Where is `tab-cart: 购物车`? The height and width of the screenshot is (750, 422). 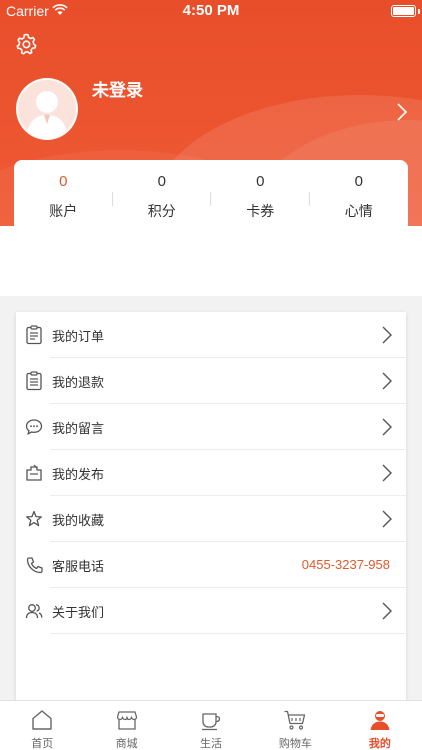 tab-cart: 购物车 is located at coordinates (295, 725).